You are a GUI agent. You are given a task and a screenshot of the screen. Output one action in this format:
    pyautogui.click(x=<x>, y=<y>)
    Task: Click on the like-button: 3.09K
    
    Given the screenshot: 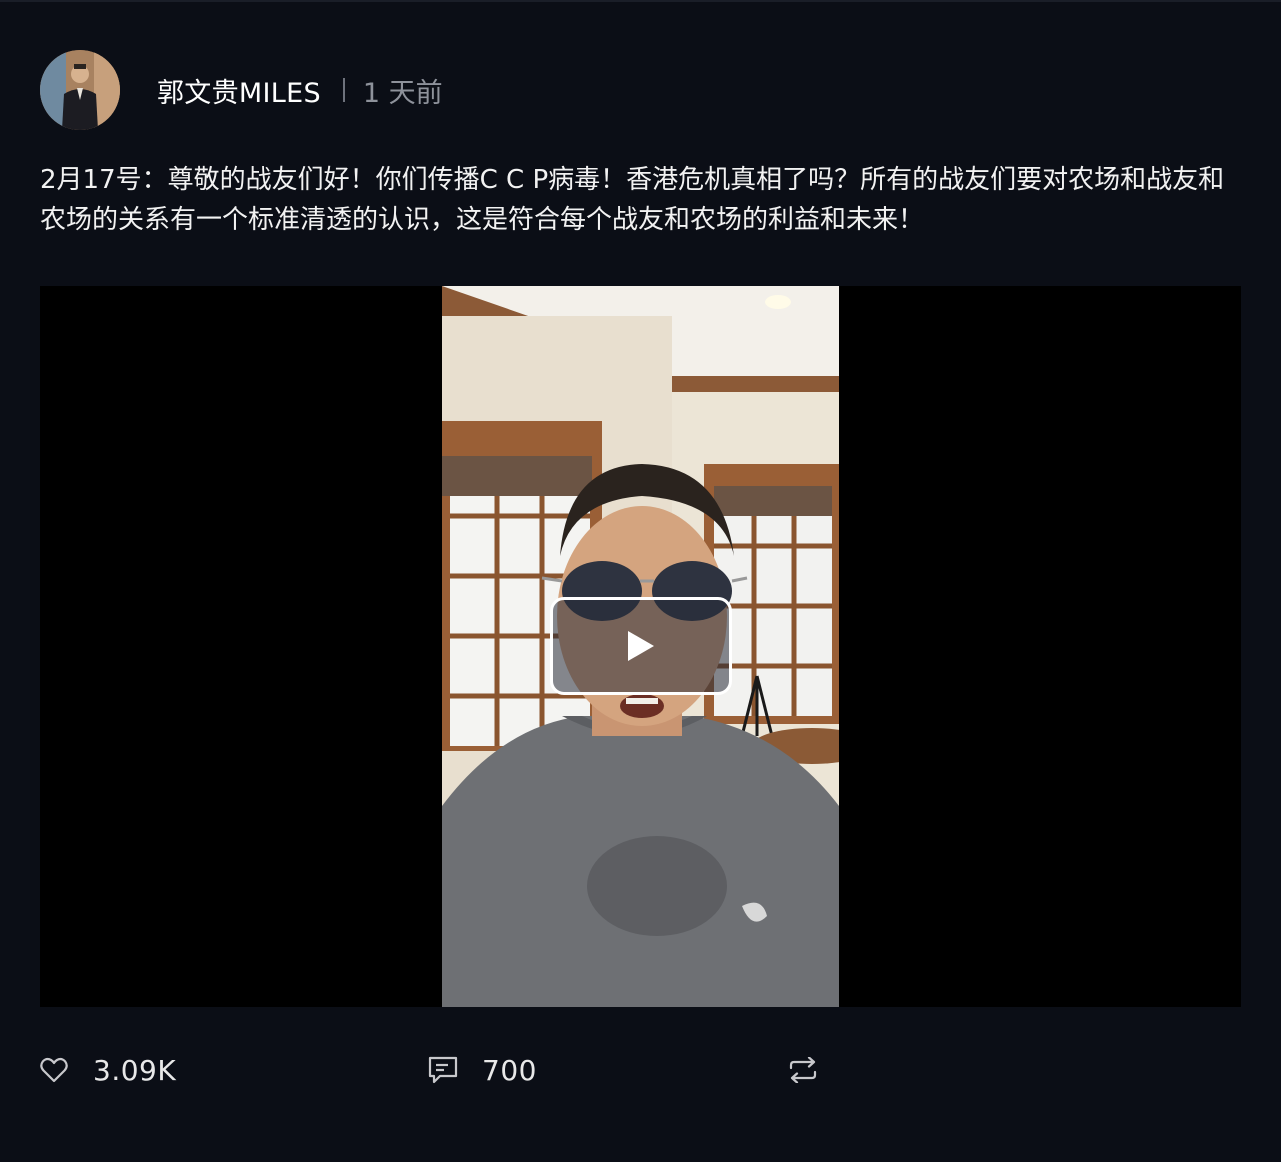 What is the action you would take?
    pyautogui.click(x=108, y=1070)
    